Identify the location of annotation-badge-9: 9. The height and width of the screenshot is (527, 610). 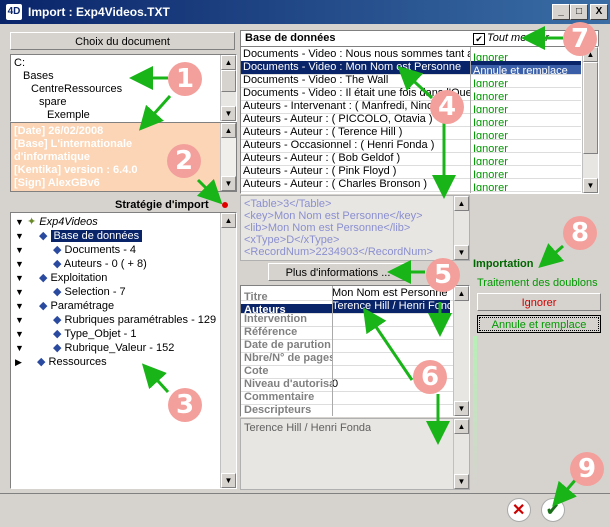
(587, 469).